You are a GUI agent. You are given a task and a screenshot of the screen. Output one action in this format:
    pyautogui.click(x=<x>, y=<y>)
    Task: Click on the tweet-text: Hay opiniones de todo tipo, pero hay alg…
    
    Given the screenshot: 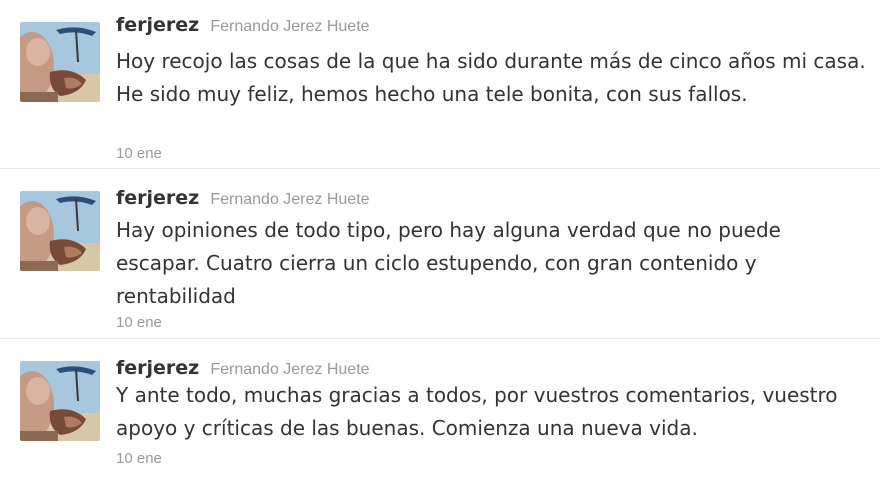 What is the action you would take?
    pyautogui.click(x=448, y=263)
    